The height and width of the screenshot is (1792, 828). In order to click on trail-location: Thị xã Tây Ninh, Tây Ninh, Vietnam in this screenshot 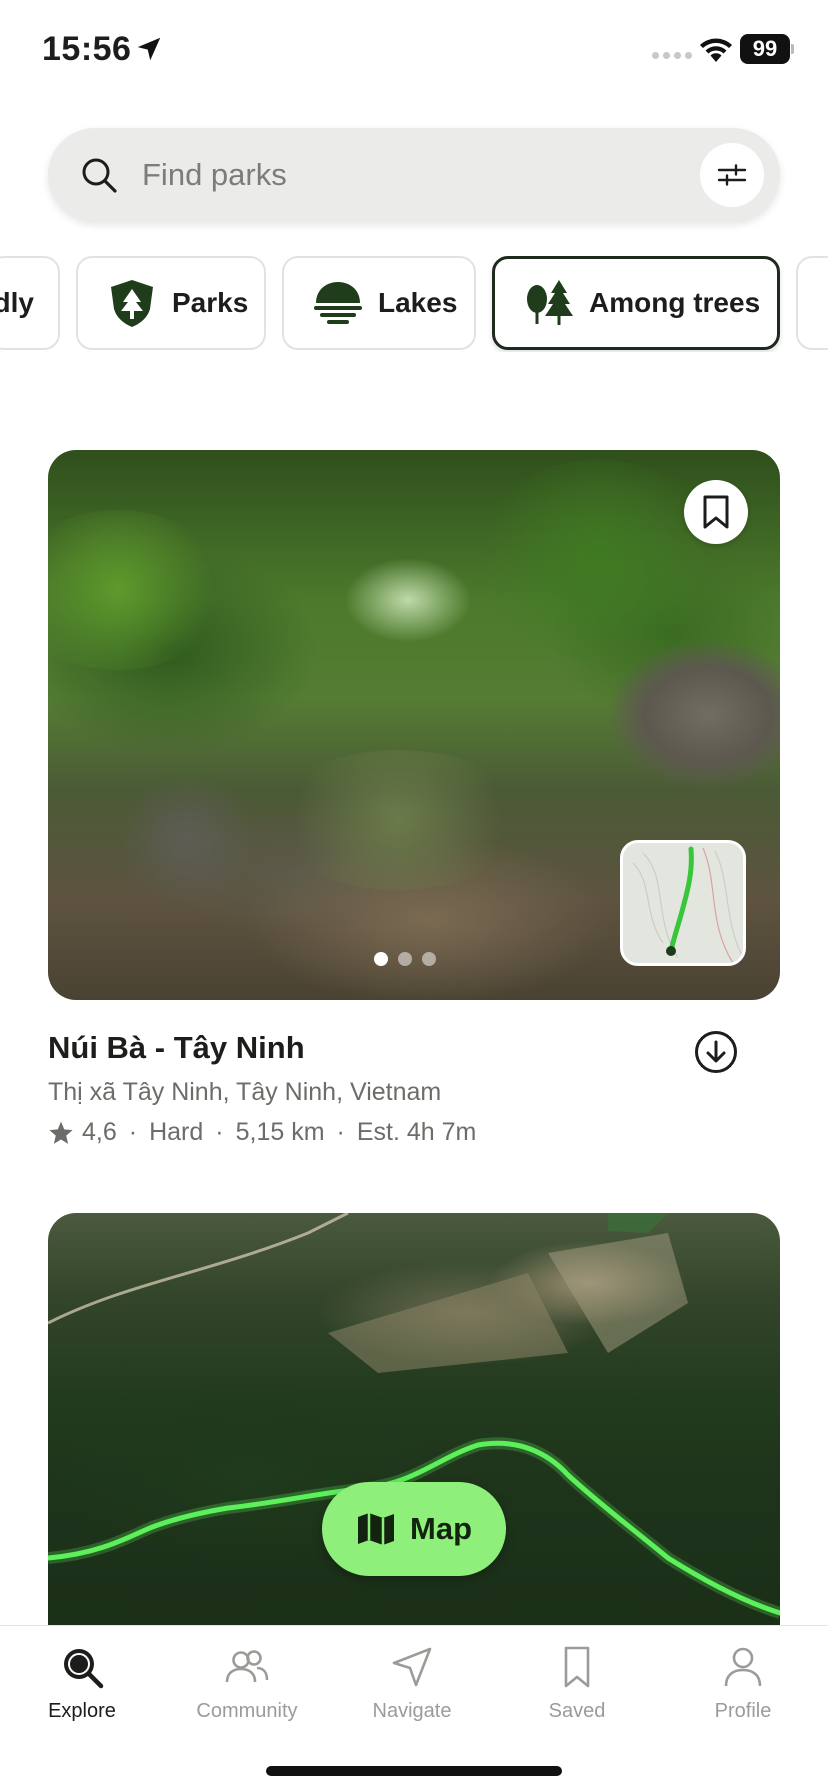, I will do `click(245, 1092)`.